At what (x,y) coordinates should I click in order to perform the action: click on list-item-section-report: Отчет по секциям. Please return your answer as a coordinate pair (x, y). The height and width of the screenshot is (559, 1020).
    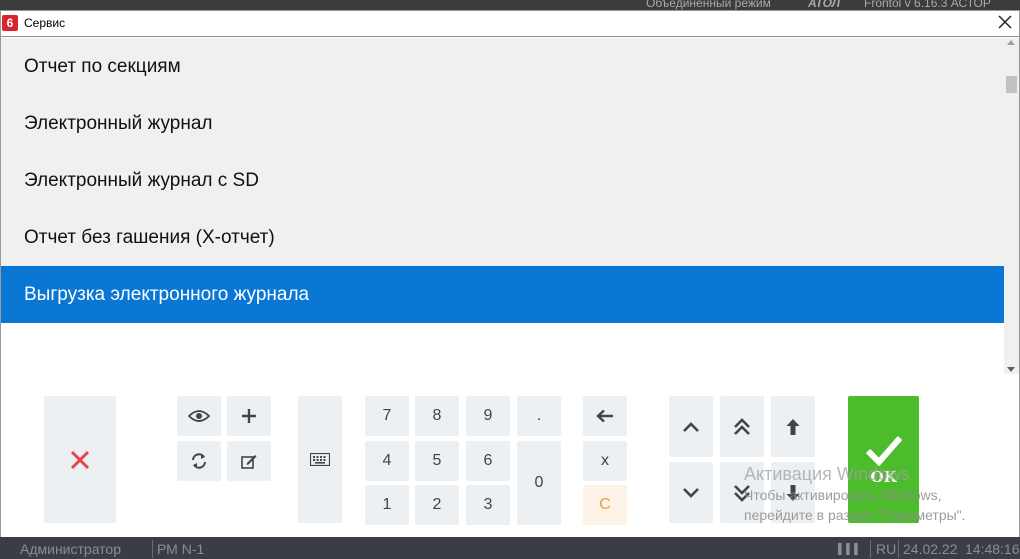
    Looking at the image, I should click on (502, 66).